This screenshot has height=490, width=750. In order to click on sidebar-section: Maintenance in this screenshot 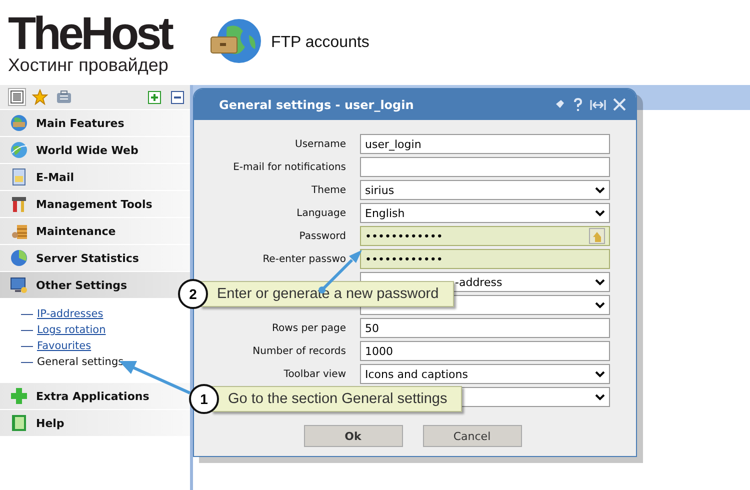, I will do `click(95, 231)`.